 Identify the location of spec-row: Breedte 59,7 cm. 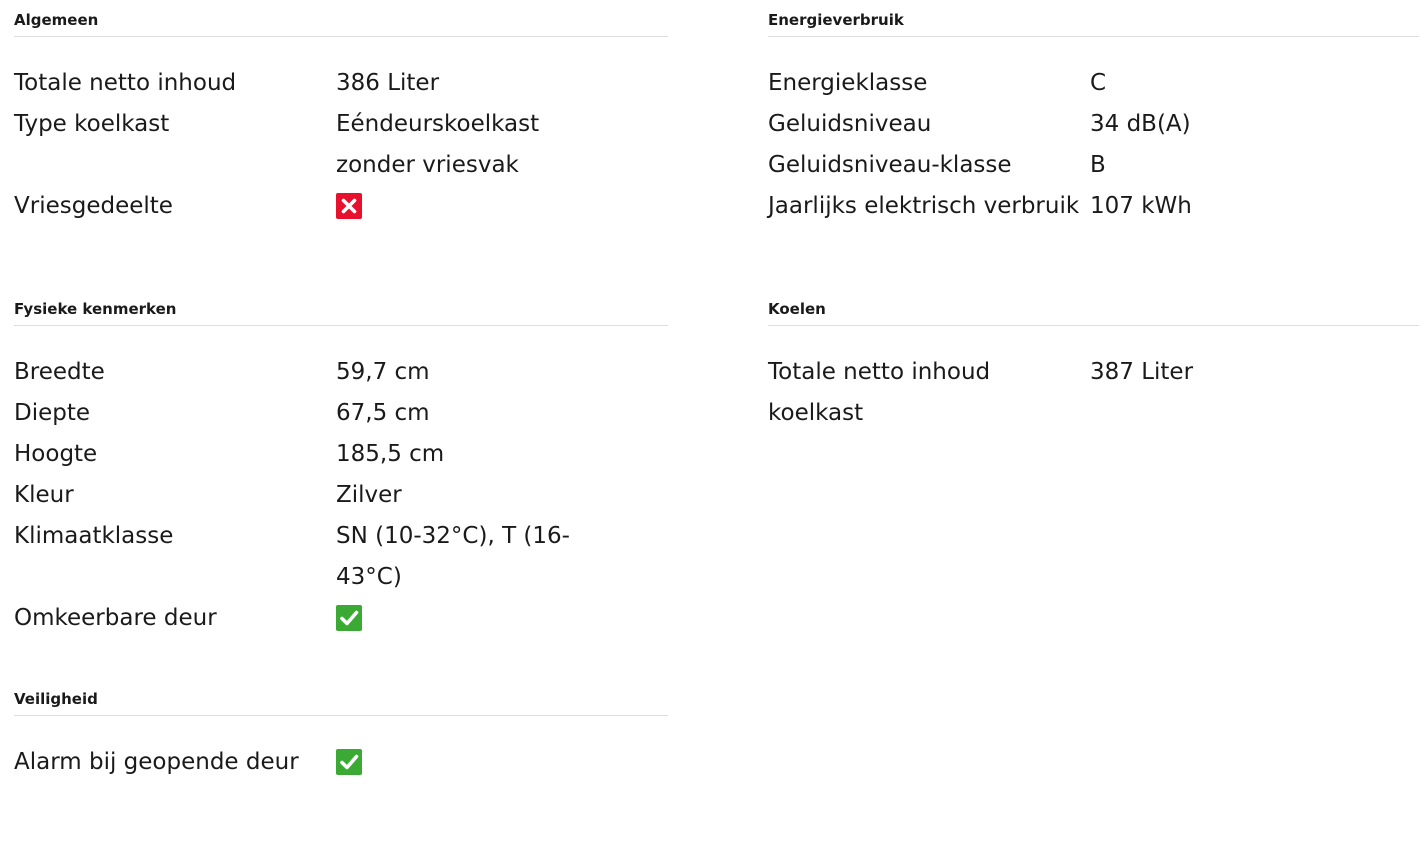
(341, 372).